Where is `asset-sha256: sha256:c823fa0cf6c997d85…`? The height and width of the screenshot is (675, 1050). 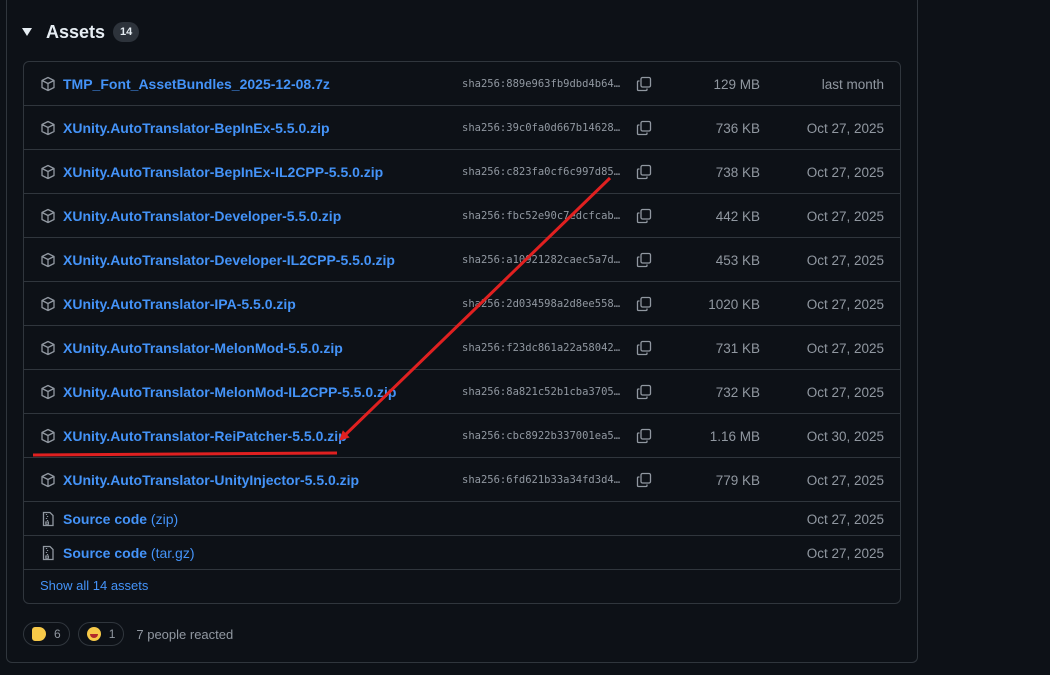
asset-sha256: sha256:c823fa0cf6c997d85… is located at coordinates (541, 172).